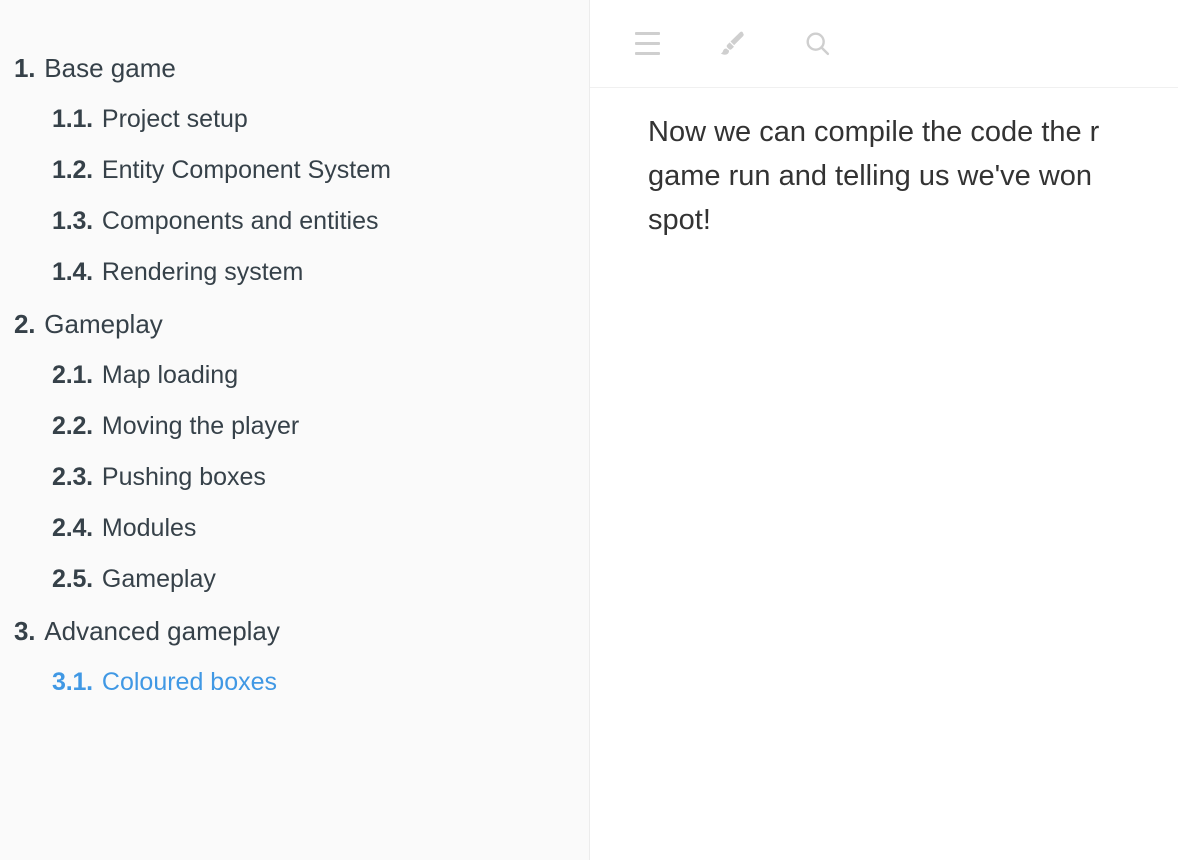 The width and height of the screenshot is (1178, 860). What do you see at coordinates (200, 426) in the screenshot?
I see `toc-label: Moving the player` at bounding box center [200, 426].